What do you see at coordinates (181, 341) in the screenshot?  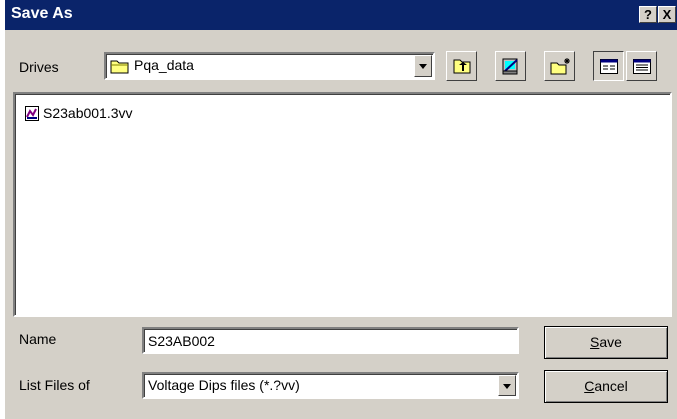 I see `name-input-value: S23AB002` at bounding box center [181, 341].